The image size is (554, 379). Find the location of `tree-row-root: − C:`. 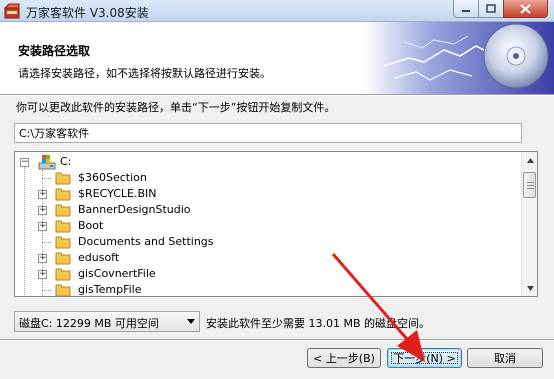

tree-row-root: − C: is located at coordinates (265, 162).